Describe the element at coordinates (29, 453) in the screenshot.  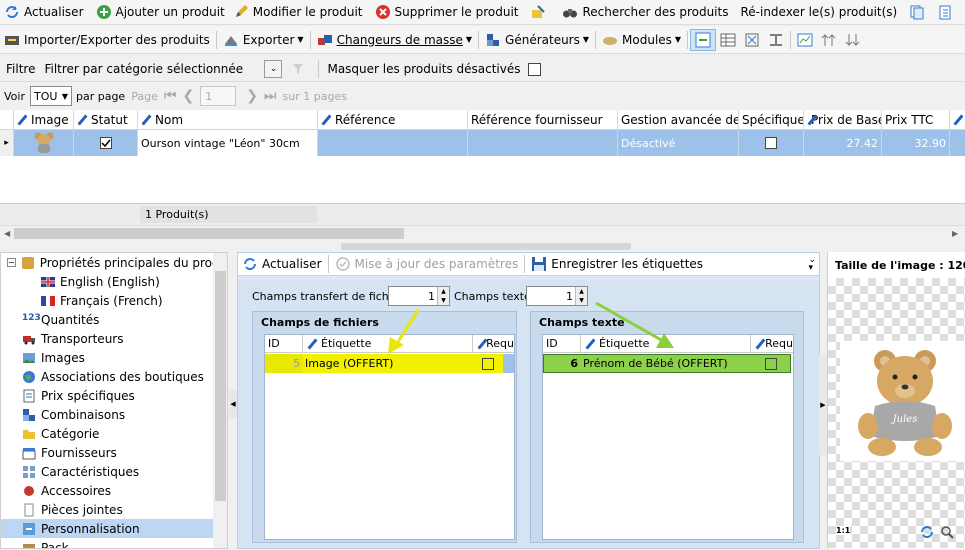
I see `shop-icon` at that location.